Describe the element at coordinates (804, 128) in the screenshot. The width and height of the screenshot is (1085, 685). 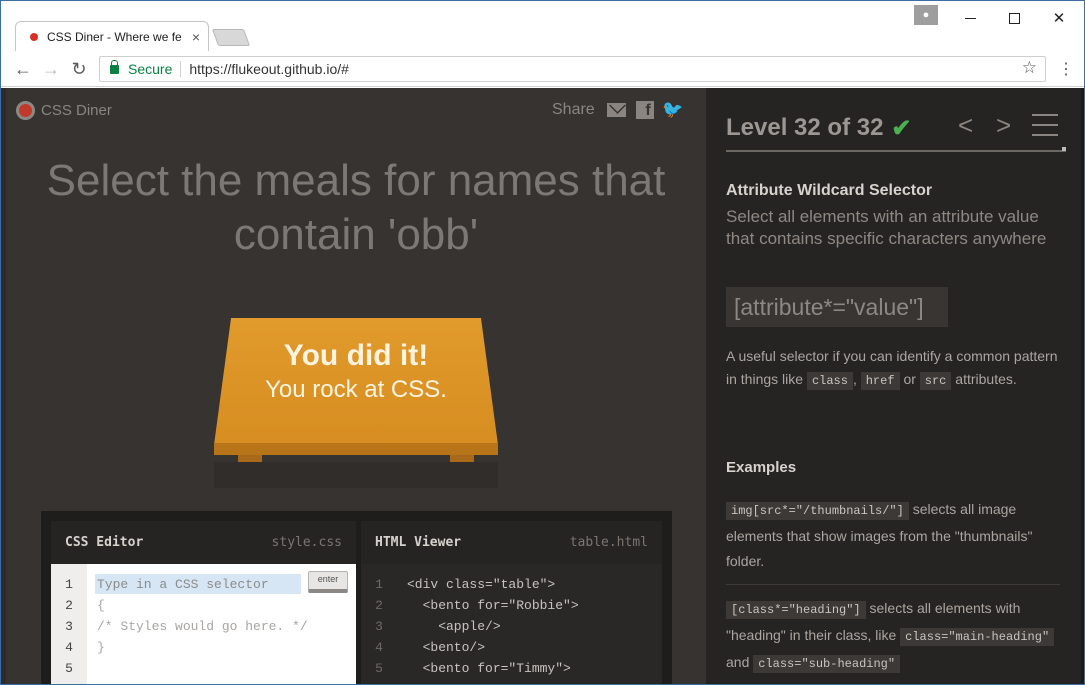
I see `level-indicator: Level 32 of 32` at that location.